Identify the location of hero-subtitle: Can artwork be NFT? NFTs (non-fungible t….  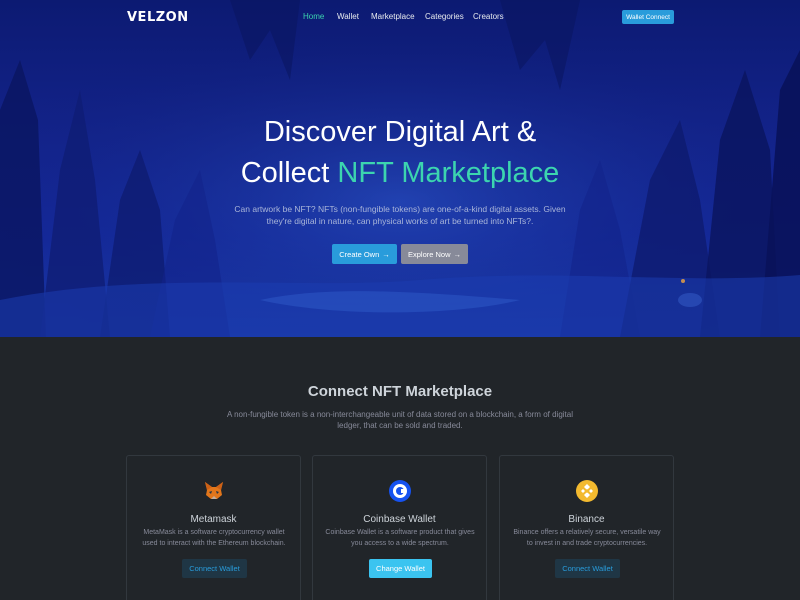
(400, 215).